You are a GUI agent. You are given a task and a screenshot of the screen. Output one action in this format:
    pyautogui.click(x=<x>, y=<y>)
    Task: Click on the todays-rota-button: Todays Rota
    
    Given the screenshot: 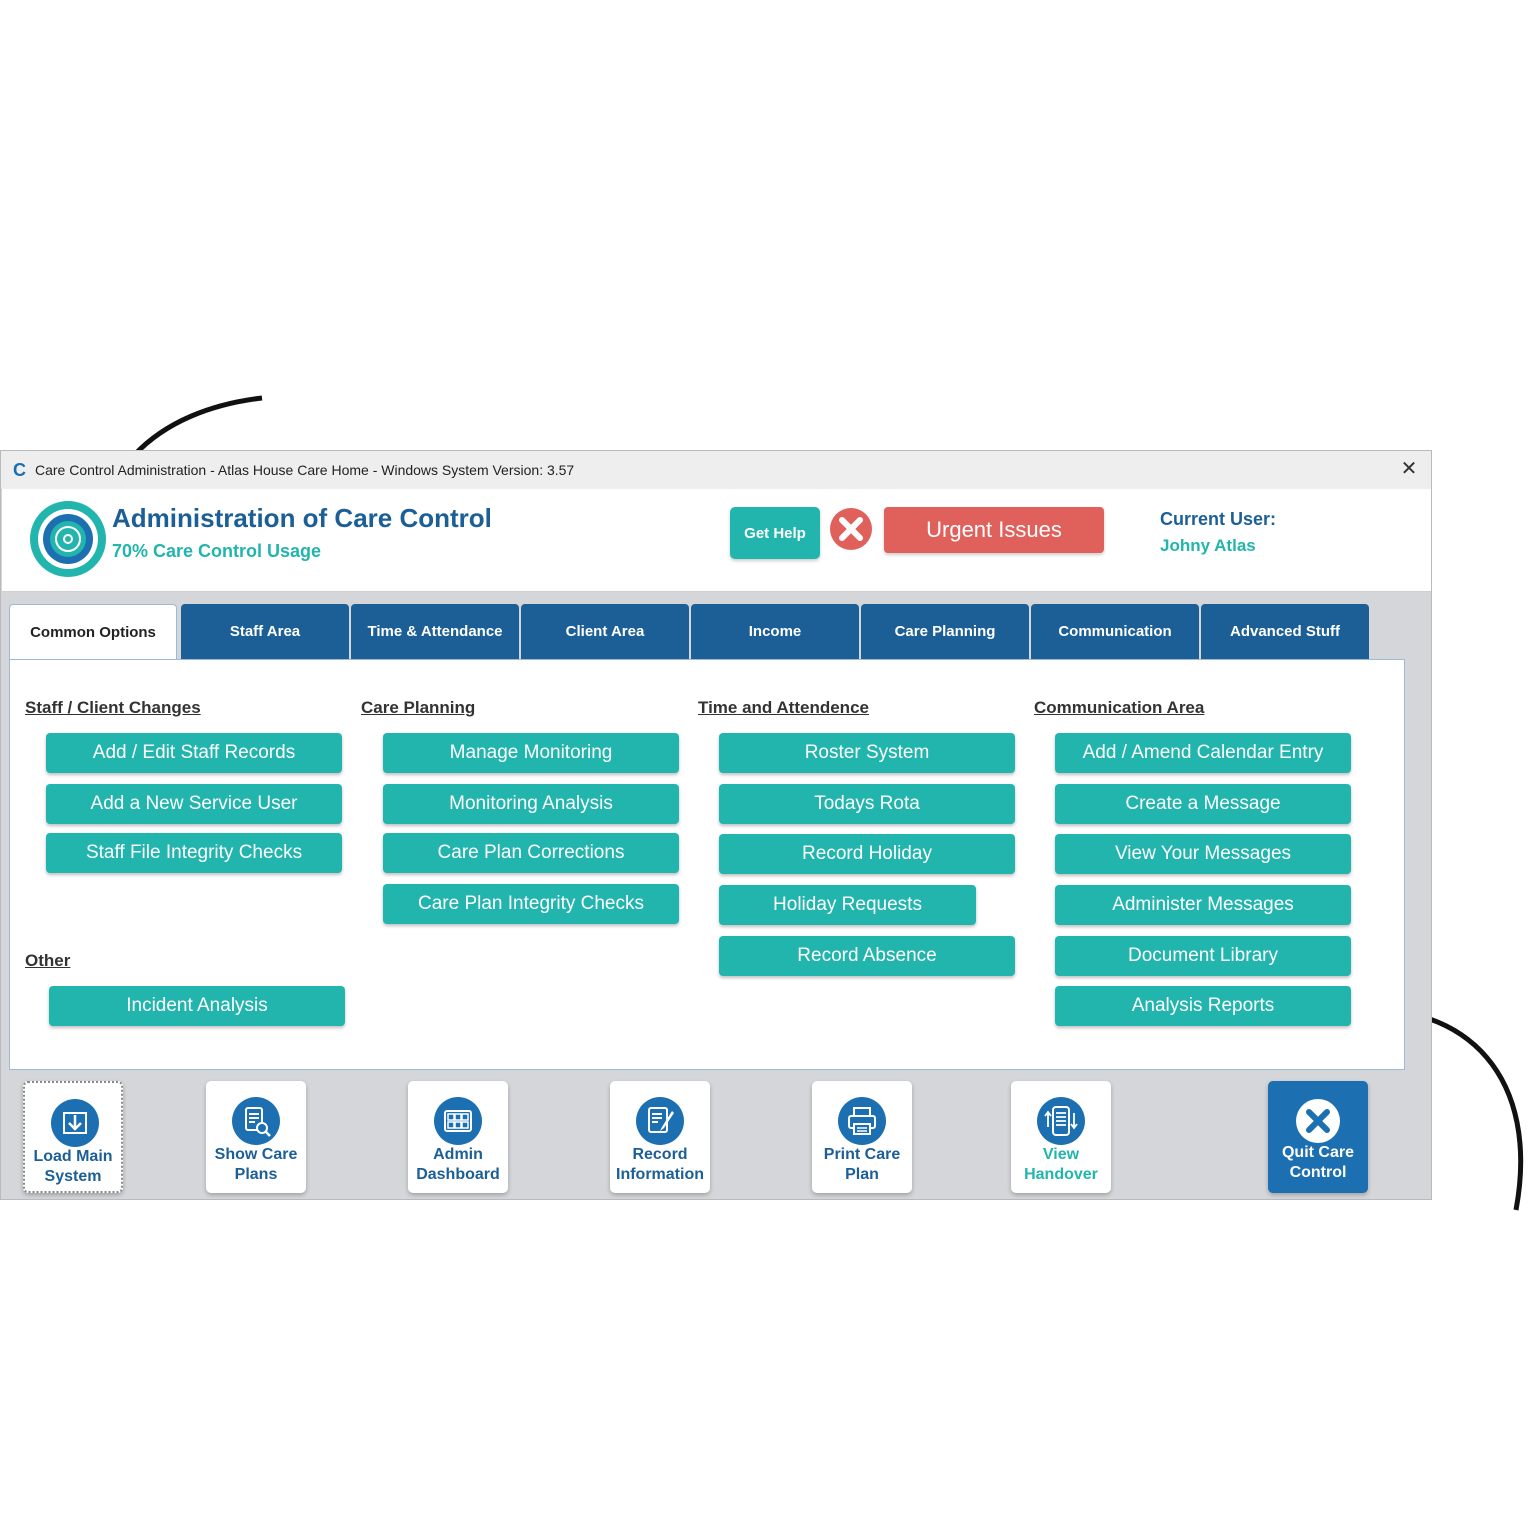 What is the action you would take?
    pyautogui.click(x=867, y=804)
    